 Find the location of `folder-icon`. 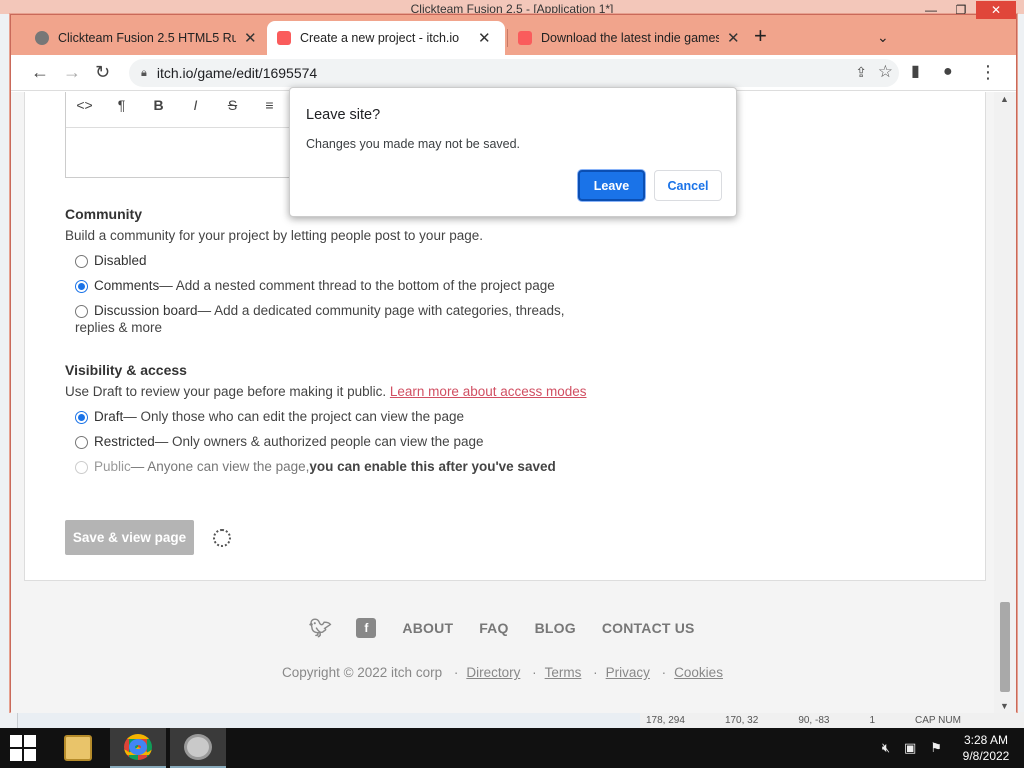

folder-icon is located at coordinates (78, 748).